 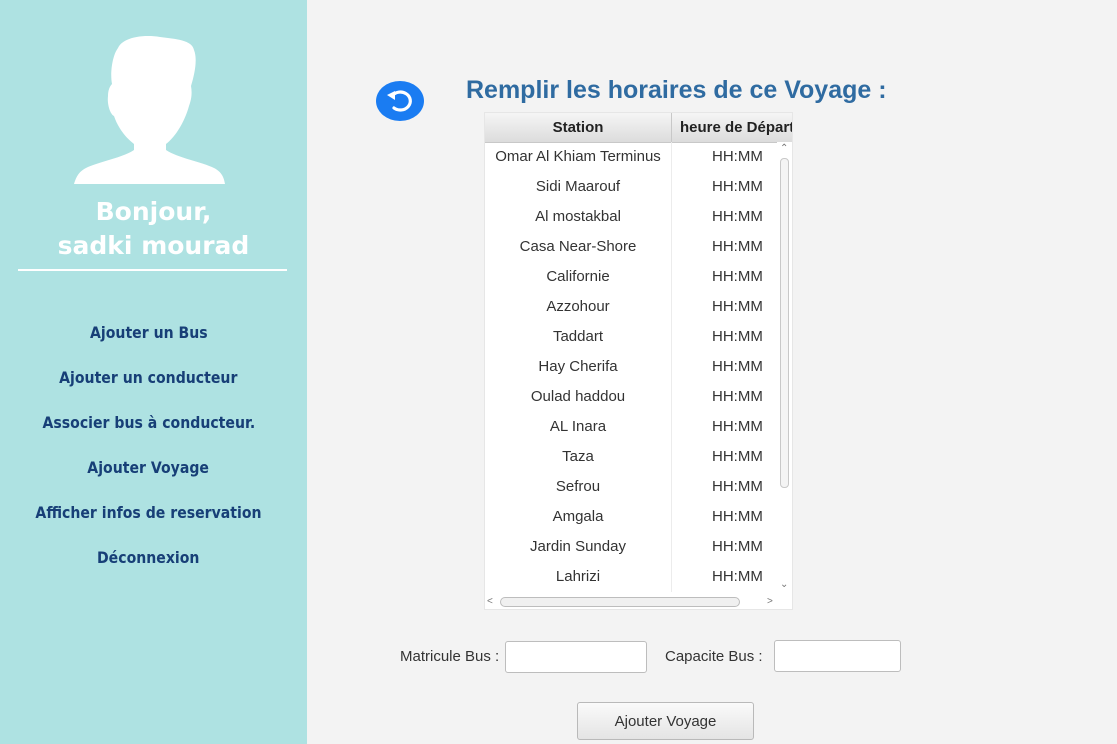 I want to click on station-cell: Sidi Maarouf, so click(x=578, y=187).